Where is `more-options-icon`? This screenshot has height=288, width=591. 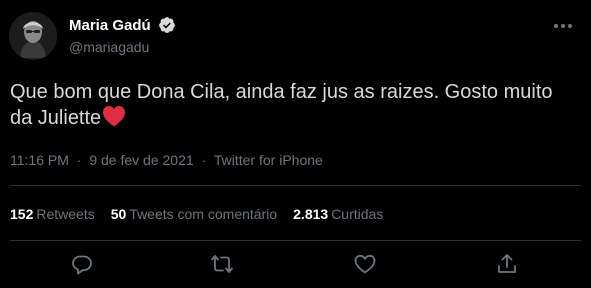
more-options-icon is located at coordinates (563, 26).